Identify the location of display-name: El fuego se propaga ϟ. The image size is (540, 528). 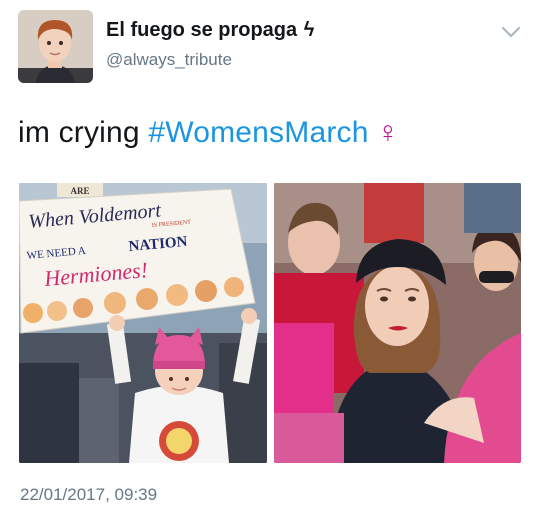
(210, 30).